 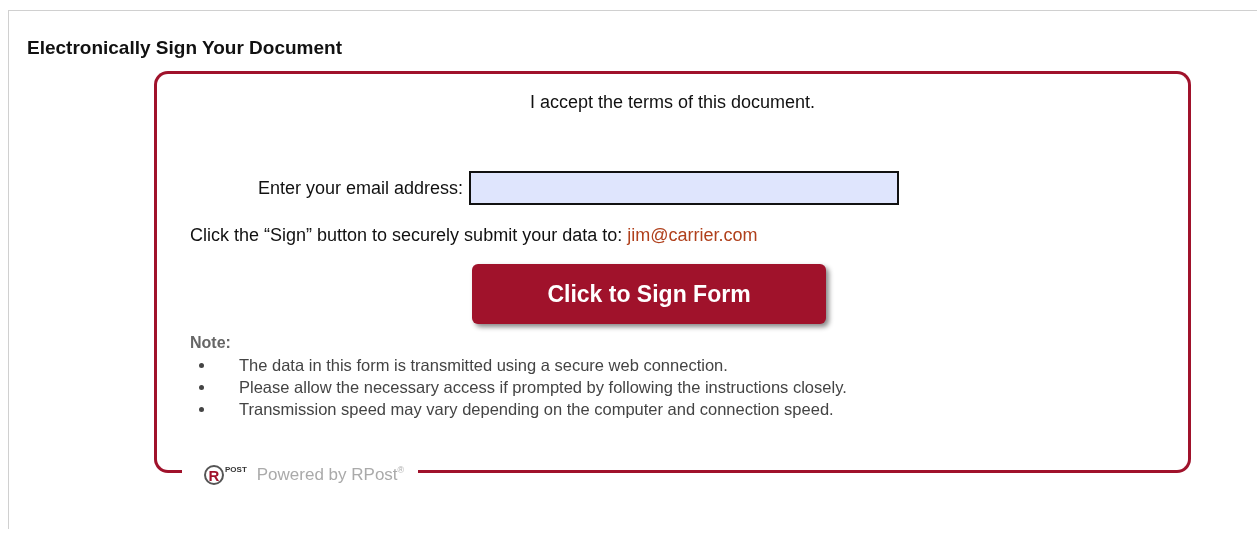 I want to click on recipient-email: jim@carrier.com, so click(x=692, y=235).